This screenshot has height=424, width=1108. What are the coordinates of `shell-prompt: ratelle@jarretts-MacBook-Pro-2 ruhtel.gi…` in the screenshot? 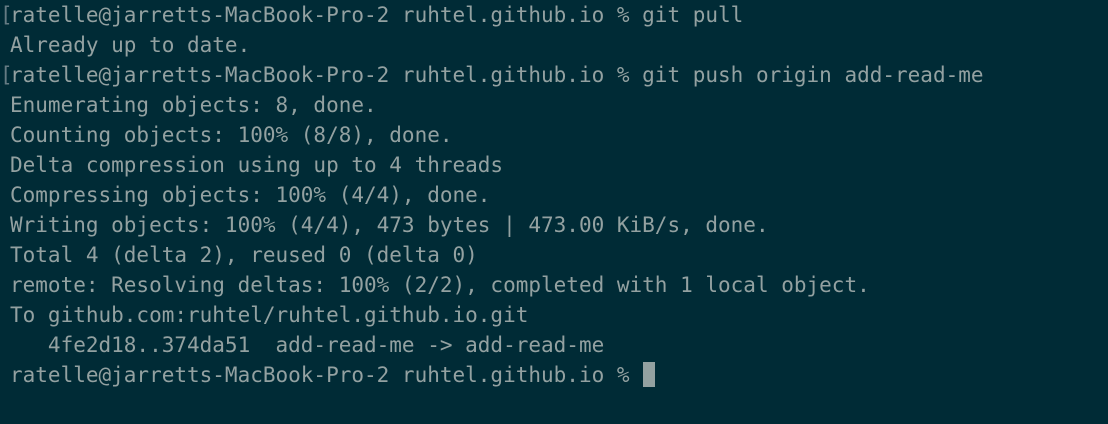 It's located at (326, 375).